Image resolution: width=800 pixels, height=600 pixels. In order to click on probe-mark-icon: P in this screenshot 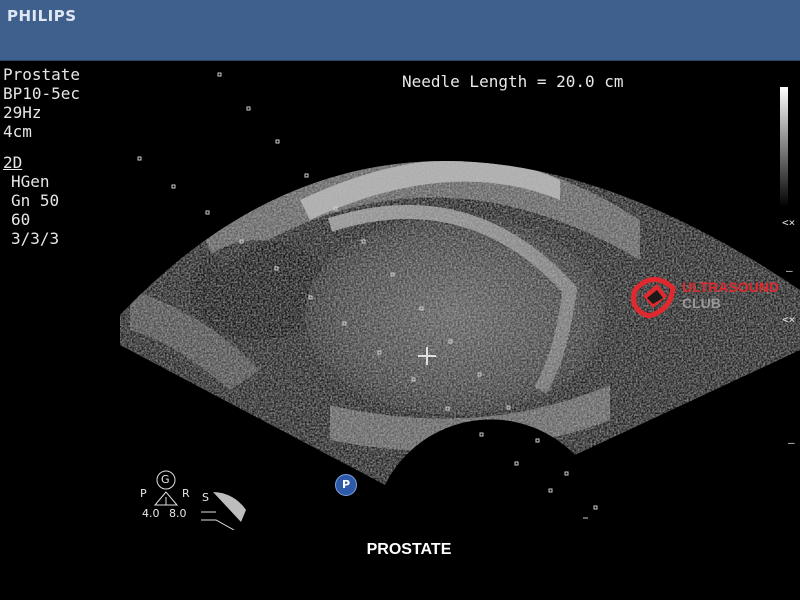, I will do `click(346, 485)`.